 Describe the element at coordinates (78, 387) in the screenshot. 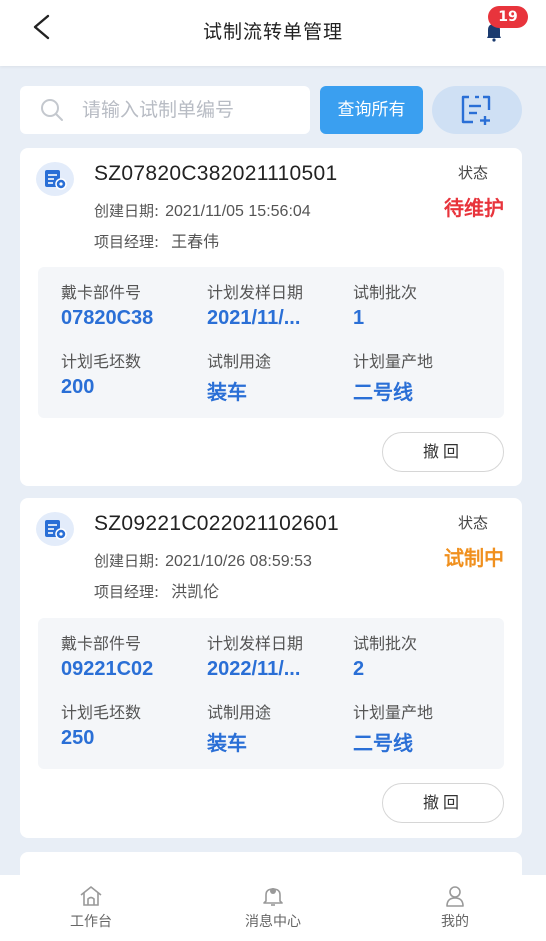

I see `plan-blank-count-value: 200` at that location.